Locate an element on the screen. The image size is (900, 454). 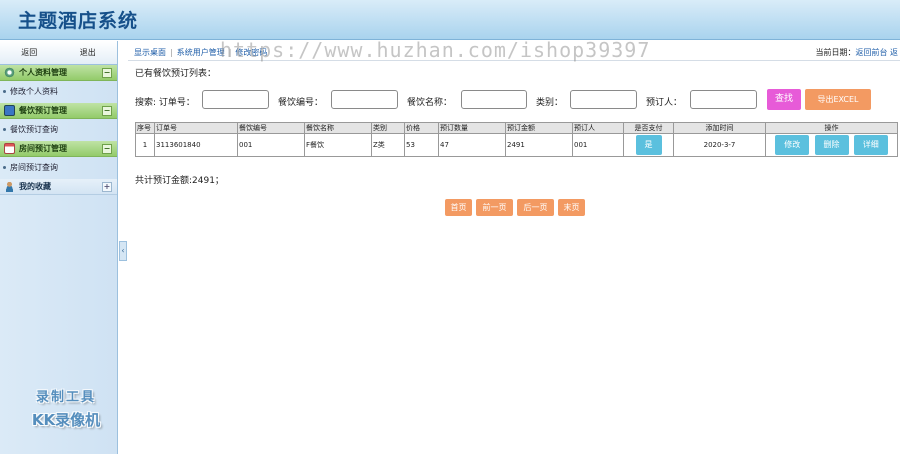
name-label: 餐饮名称： is located at coordinates (430, 103).